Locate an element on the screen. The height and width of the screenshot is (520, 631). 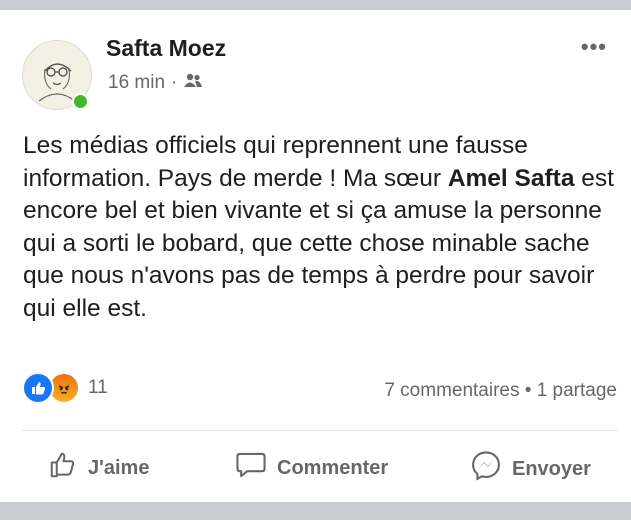
messenger-icon is located at coordinates (486, 469).